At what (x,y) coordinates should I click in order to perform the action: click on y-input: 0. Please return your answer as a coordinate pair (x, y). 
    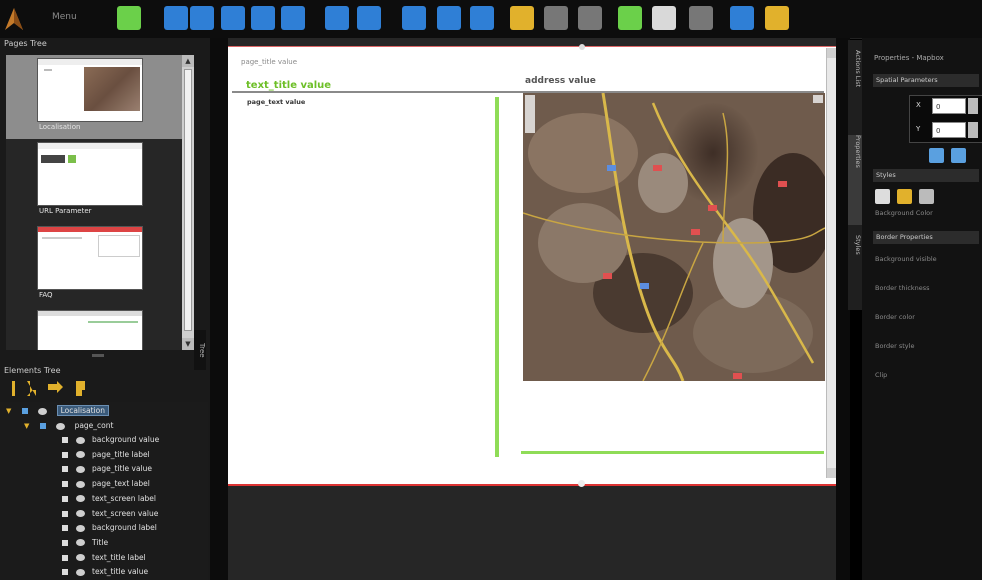
    Looking at the image, I should click on (949, 130).